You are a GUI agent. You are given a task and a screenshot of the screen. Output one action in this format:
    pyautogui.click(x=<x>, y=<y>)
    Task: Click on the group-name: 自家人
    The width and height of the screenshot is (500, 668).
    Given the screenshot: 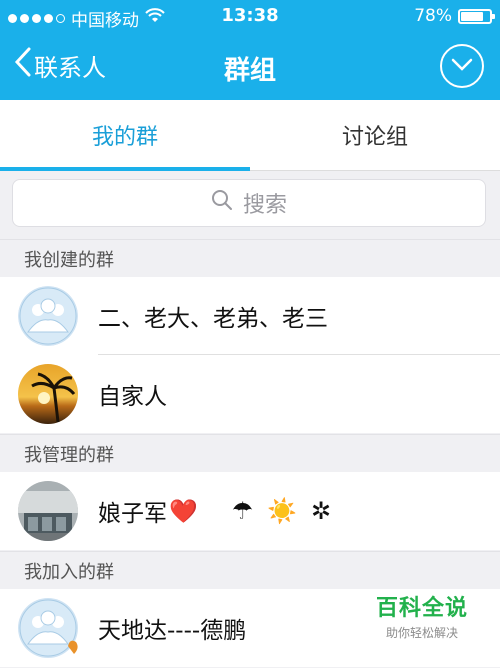 What is the action you would take?
    pyautogui.click(x=132, y=397)
    